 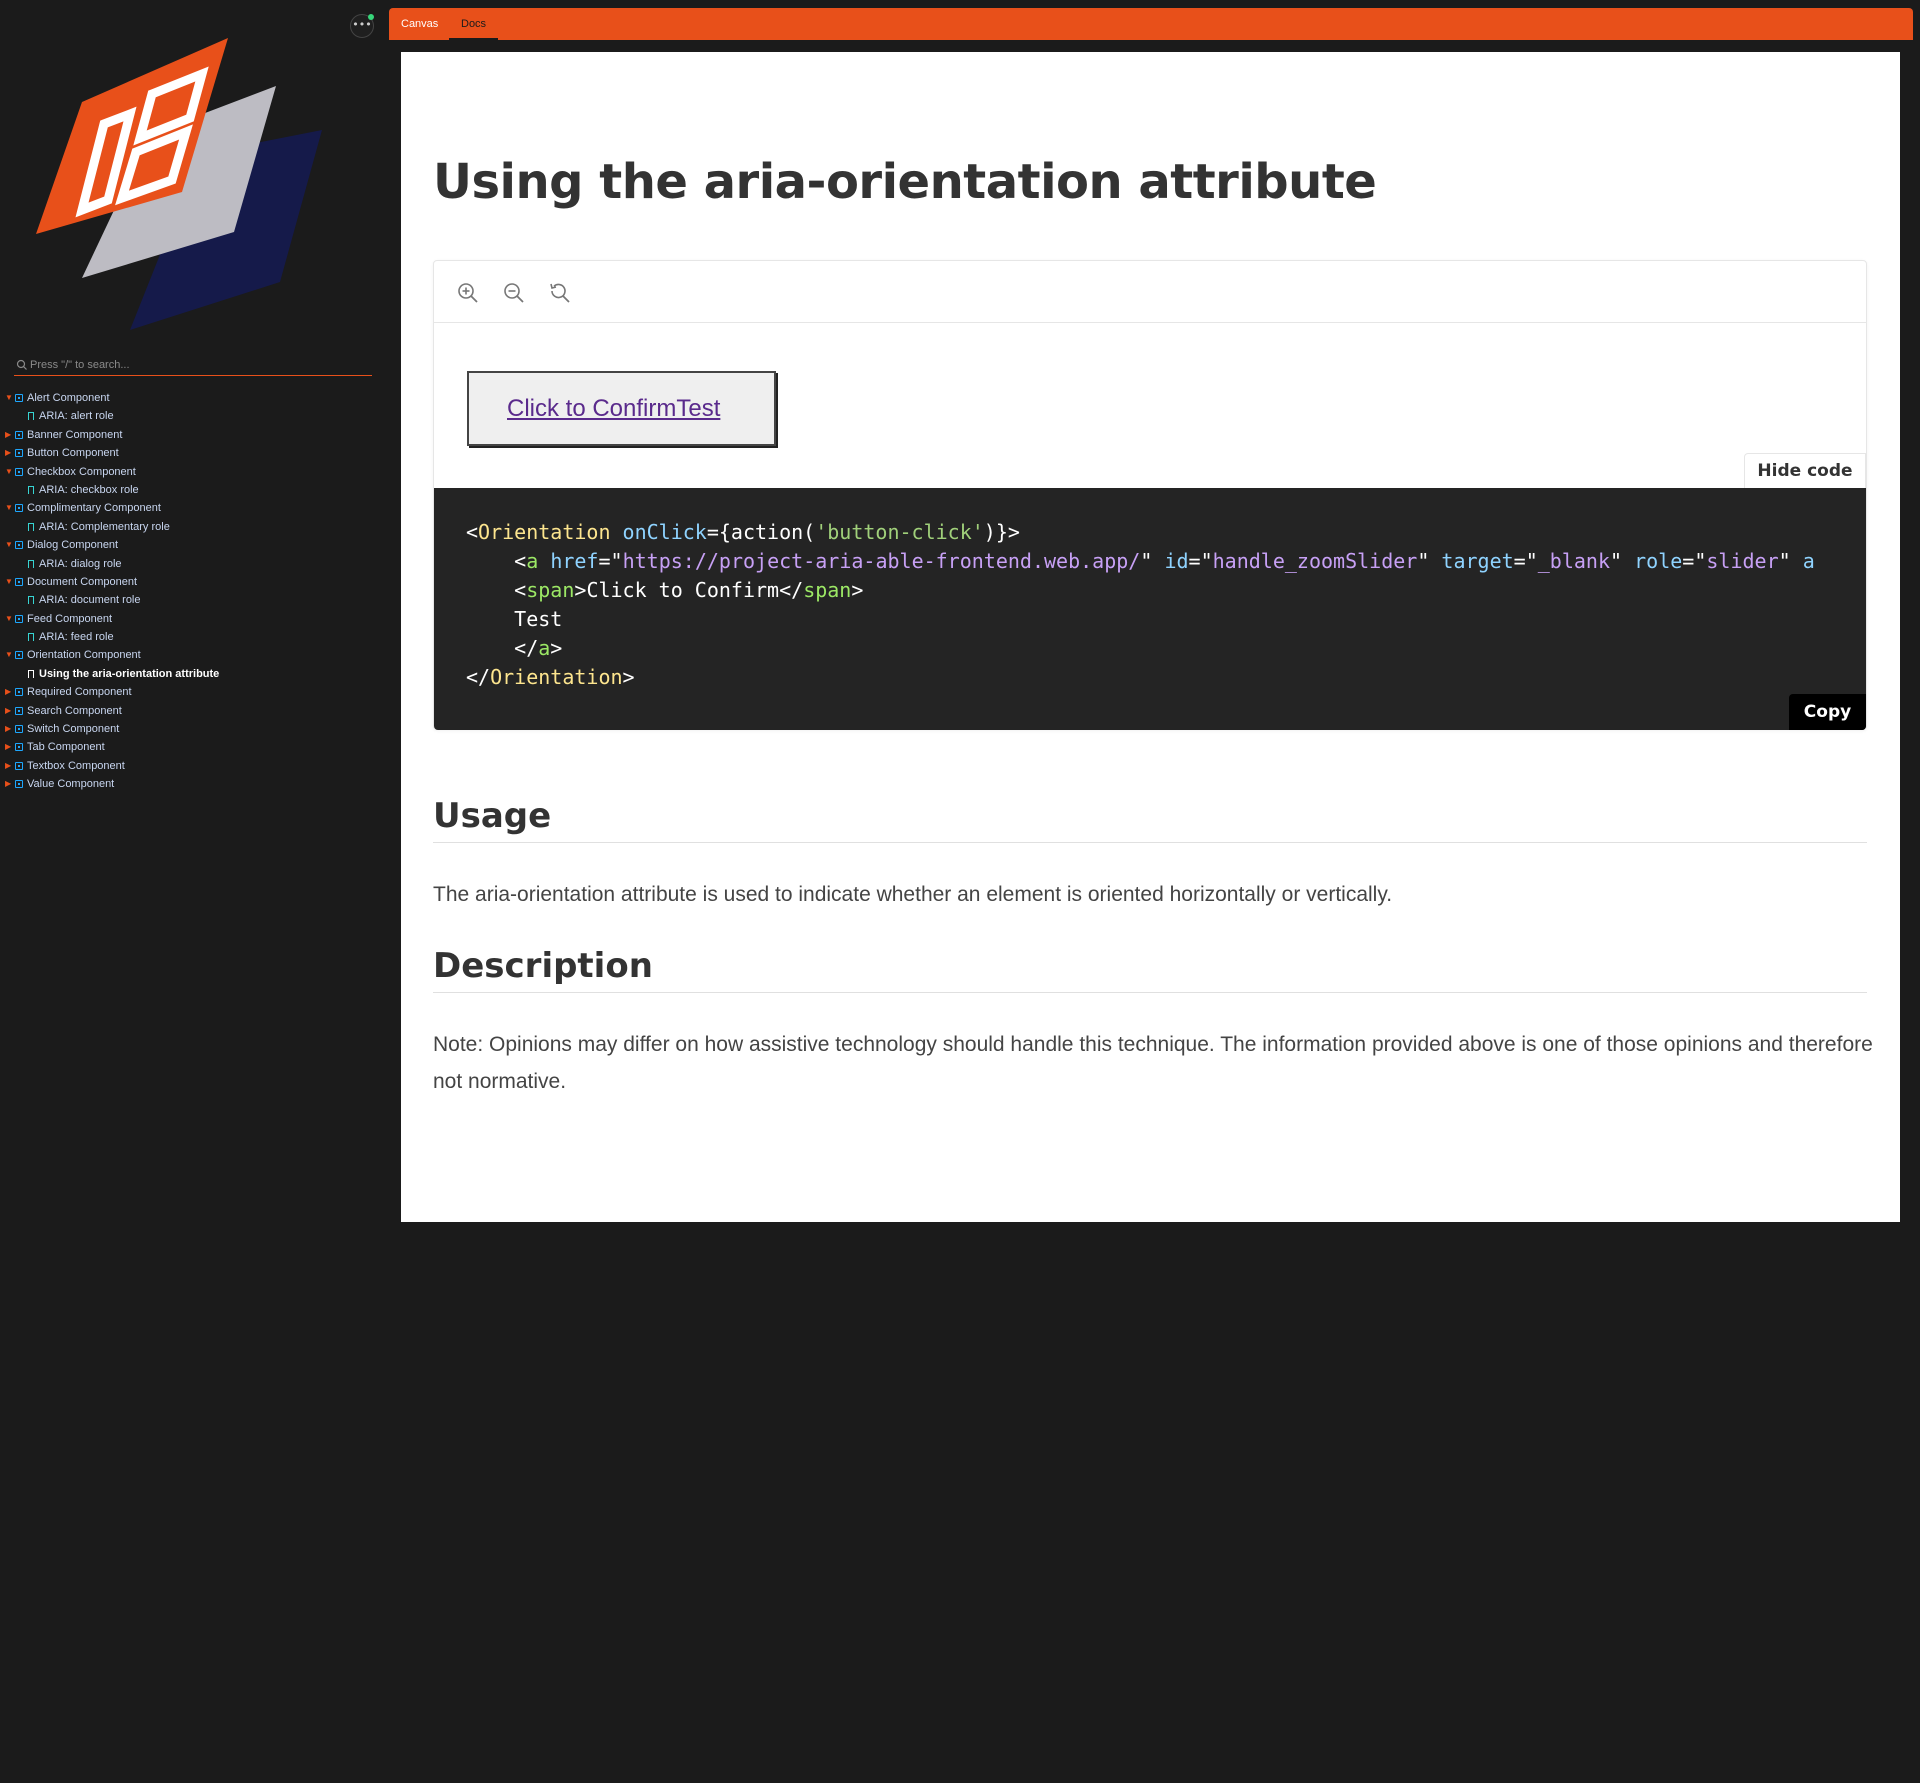 What do you see at coordinates (84, 655) in the screenshot?
I see `tree-item-label: Orientation Component` at bounding box center [84, 655].